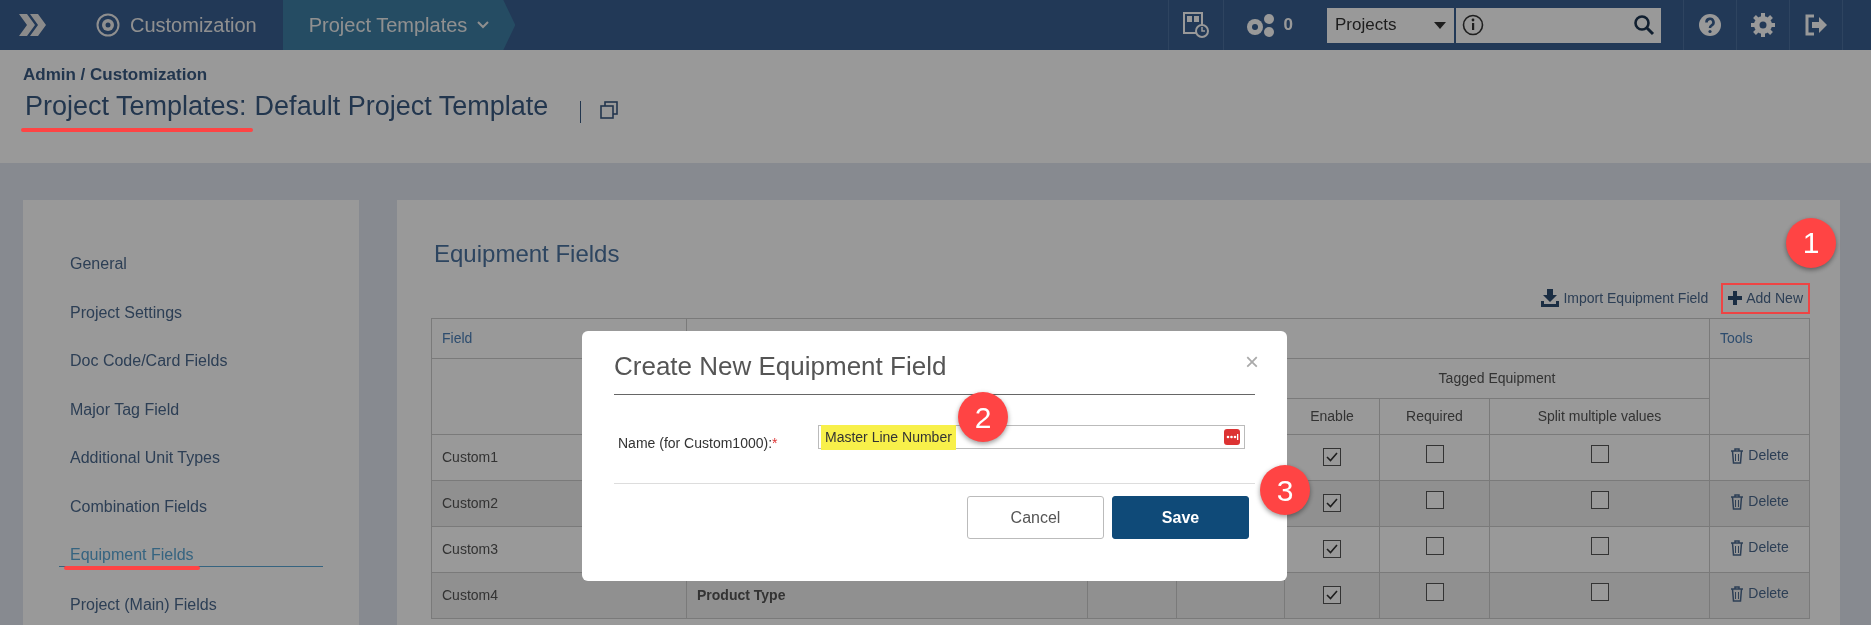 The width and height of the screenshot is (1871, 625). Describe the element at coordinates (1473, 25) in the screenshot. I see `info-icon` at that location.